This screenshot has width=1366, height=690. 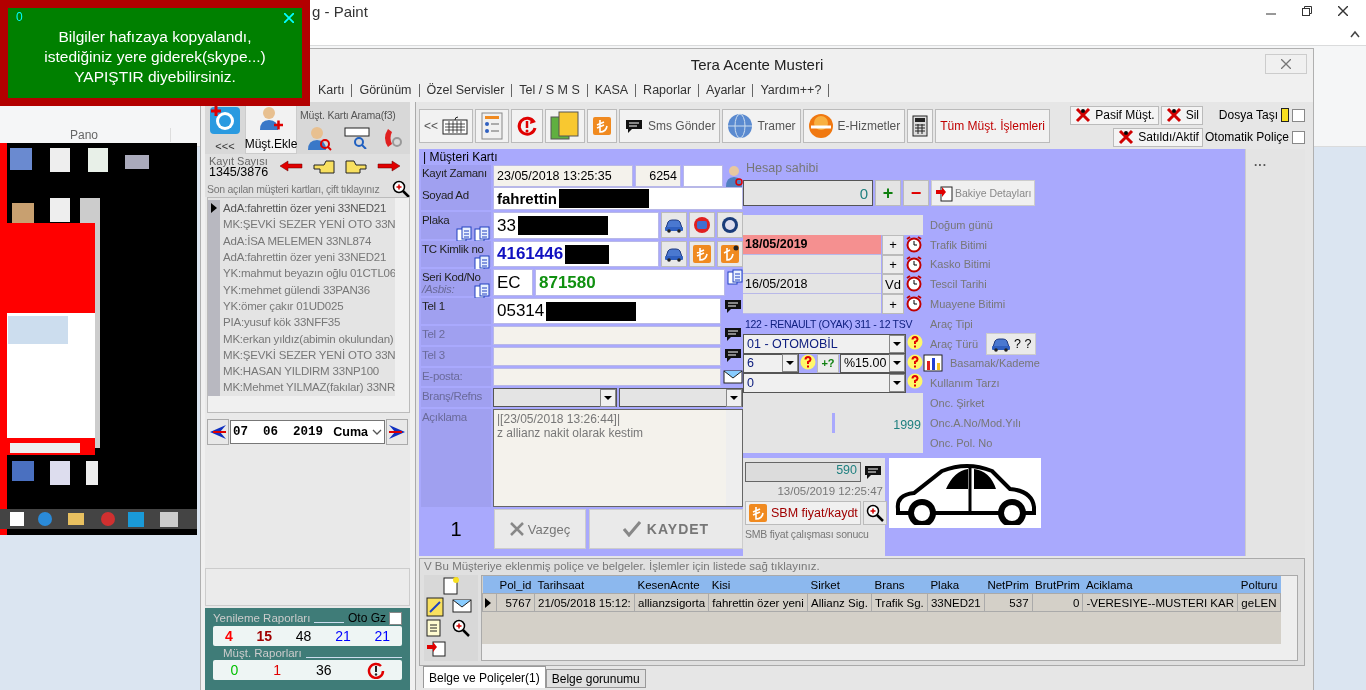 I want to click on edit-document-icon, so click(x=436, y=607).